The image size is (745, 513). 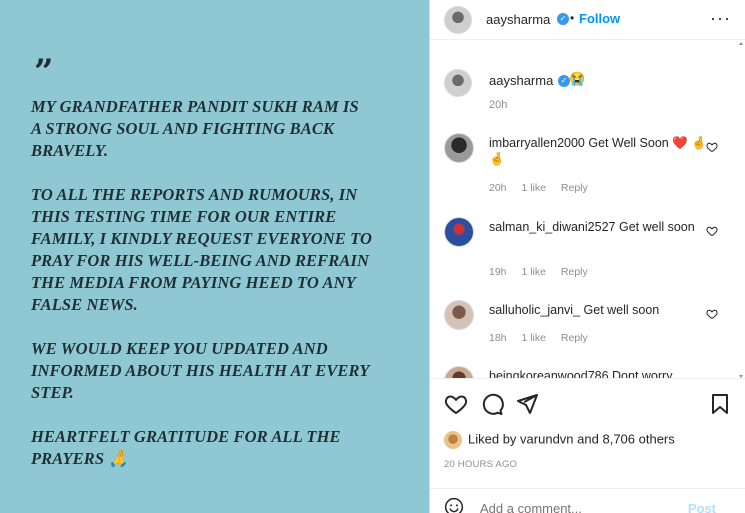 I want to click on comment-time: 20h, so click(x=498, y=188).